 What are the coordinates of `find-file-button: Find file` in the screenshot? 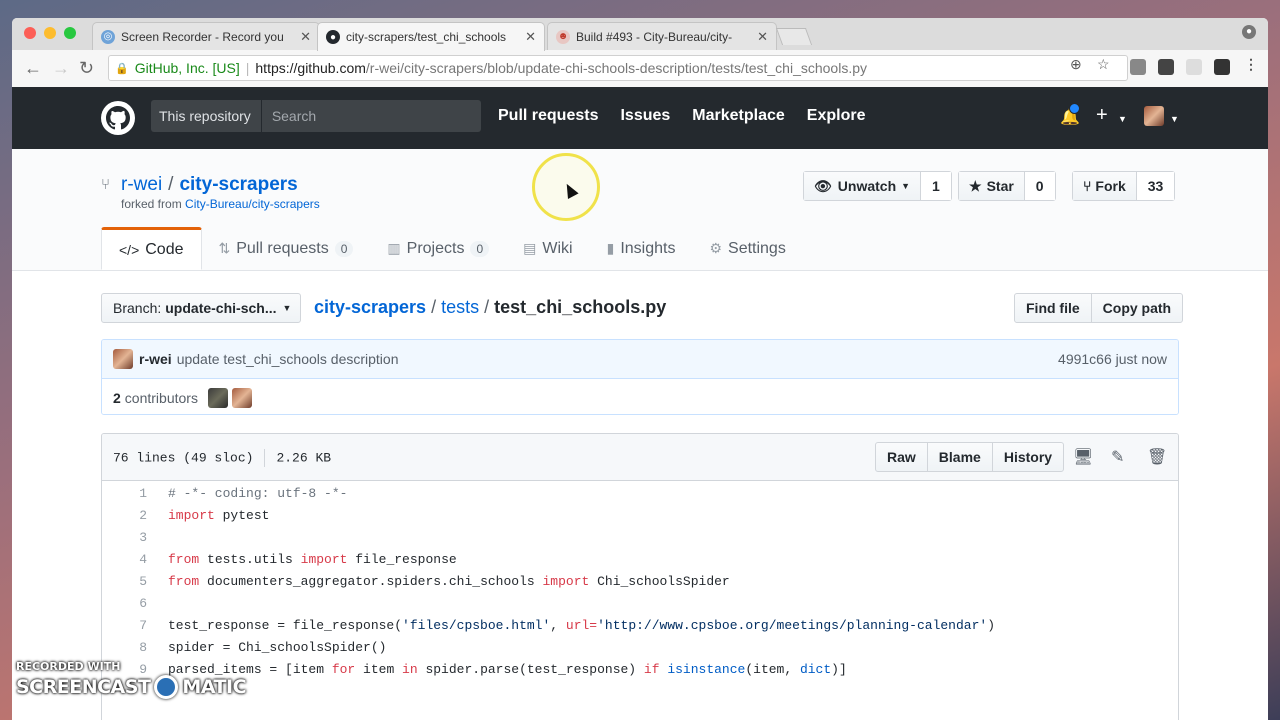 It's located at (1053, 308).